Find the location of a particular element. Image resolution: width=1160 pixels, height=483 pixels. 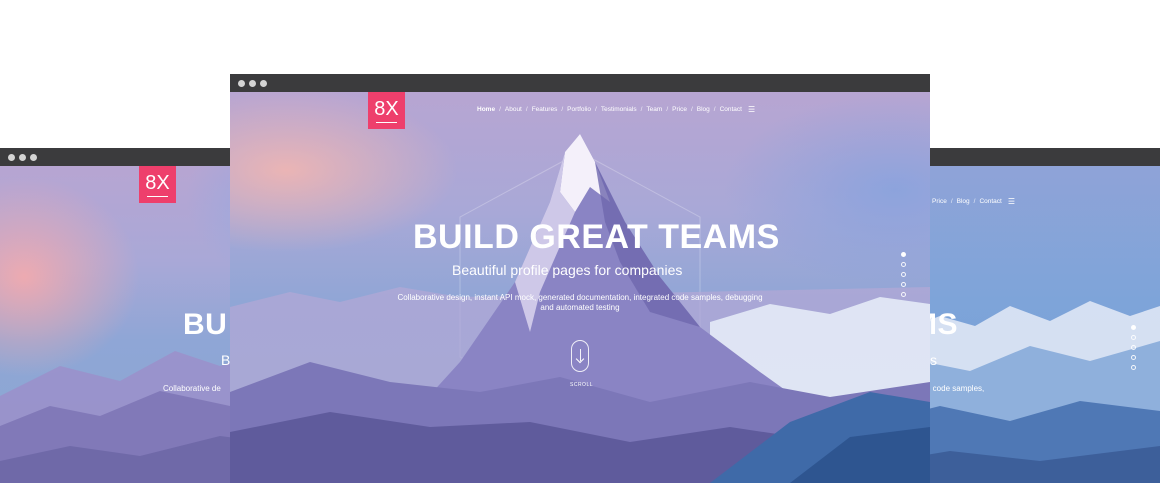

nav-item-features: Features is located at coordinates (545, 109).